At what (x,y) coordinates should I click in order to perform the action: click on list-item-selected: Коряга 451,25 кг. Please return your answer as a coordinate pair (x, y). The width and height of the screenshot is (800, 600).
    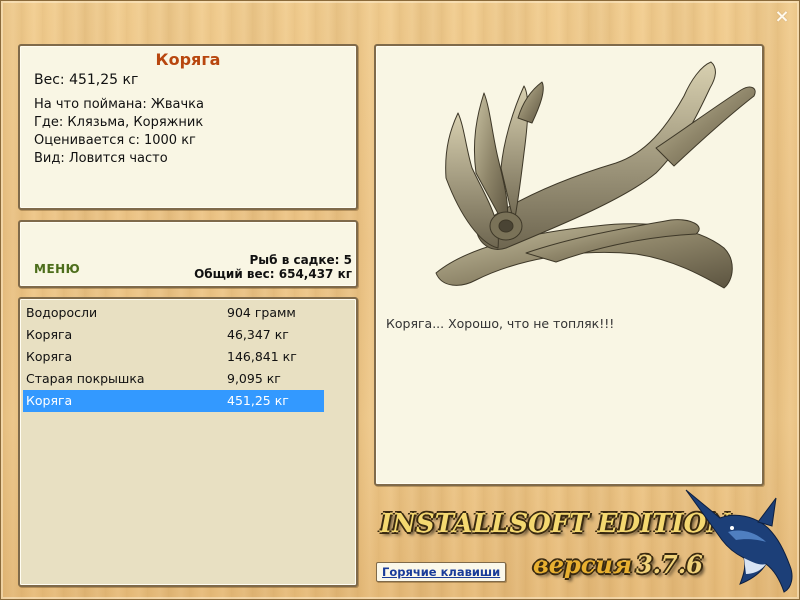
    Looking at the image, I should click on (173, 401).